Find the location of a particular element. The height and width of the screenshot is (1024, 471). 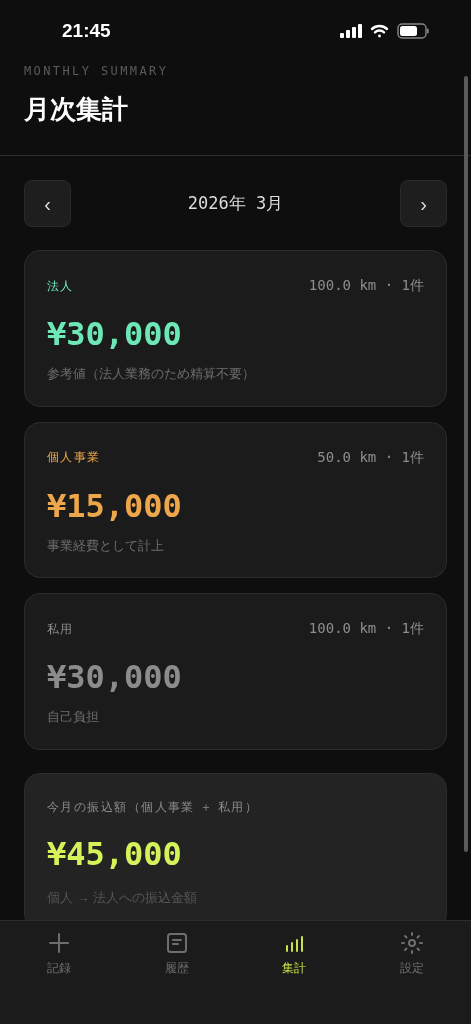

category-label: 法人 is located at coordinates (60, 286).